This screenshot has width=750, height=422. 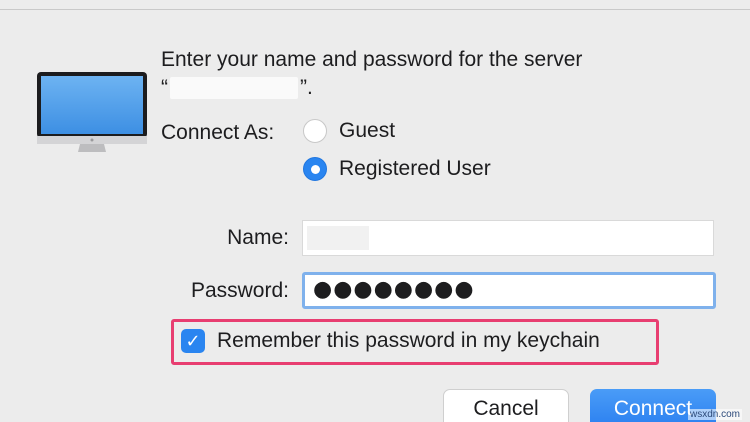 What do you see at coordinates (239, 290) in the screenshot?
I see `password-label: Password:` at bounding box center [239, 290].